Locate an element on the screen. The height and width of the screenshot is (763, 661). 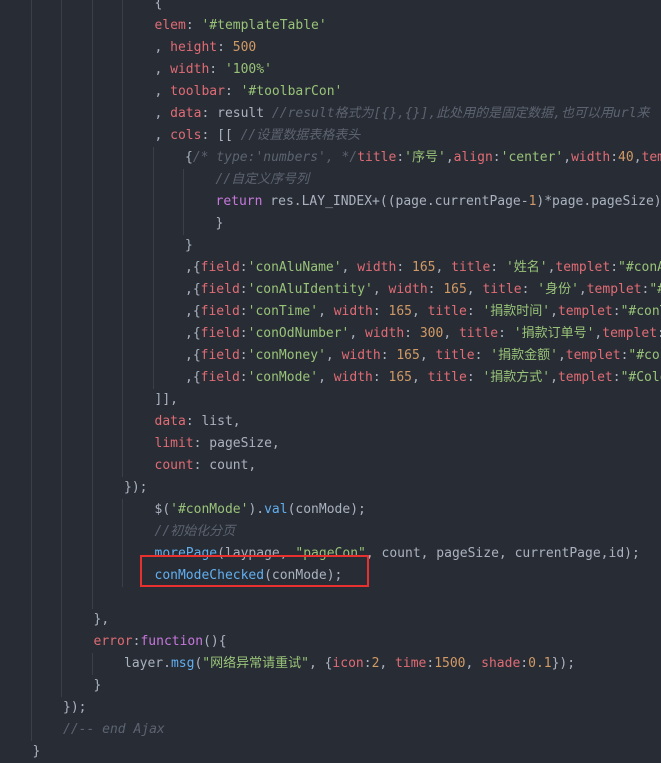
code-token: '捐款订单号' is located at coordinates (554, 333).